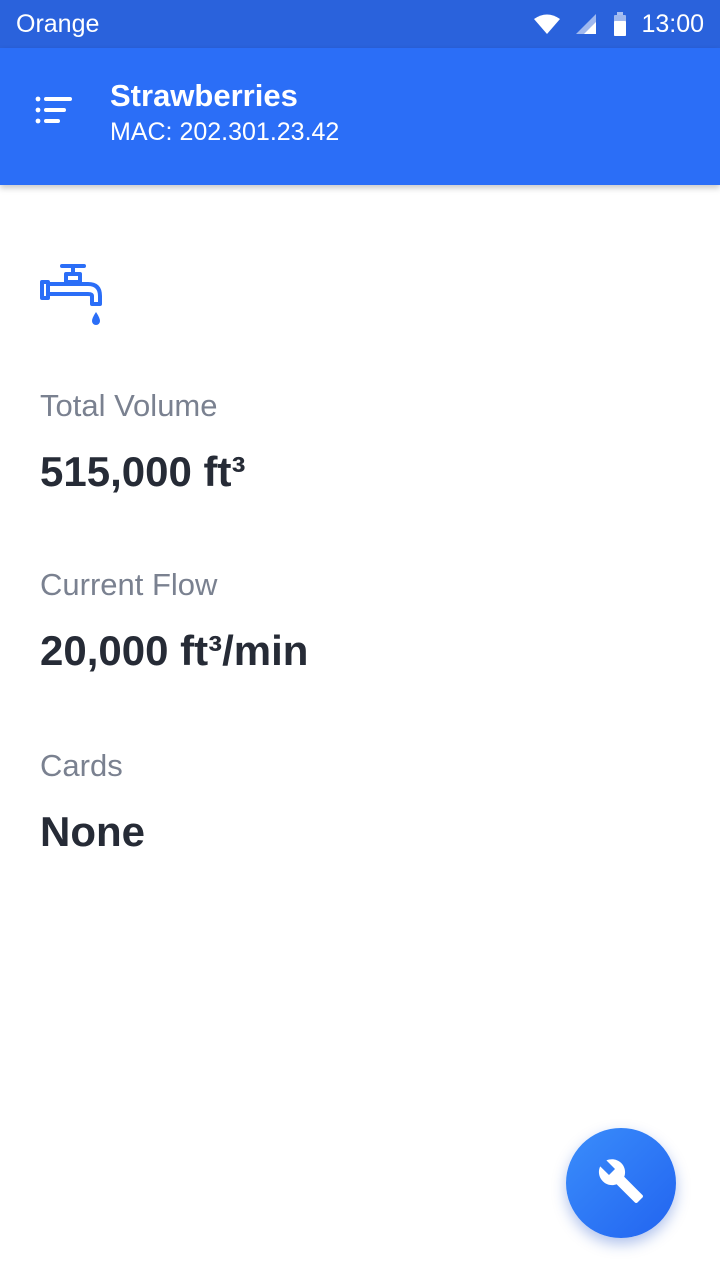 This screenshot has height=1280, width=720. I want to click on wrench-icon, so click(621, 1183).